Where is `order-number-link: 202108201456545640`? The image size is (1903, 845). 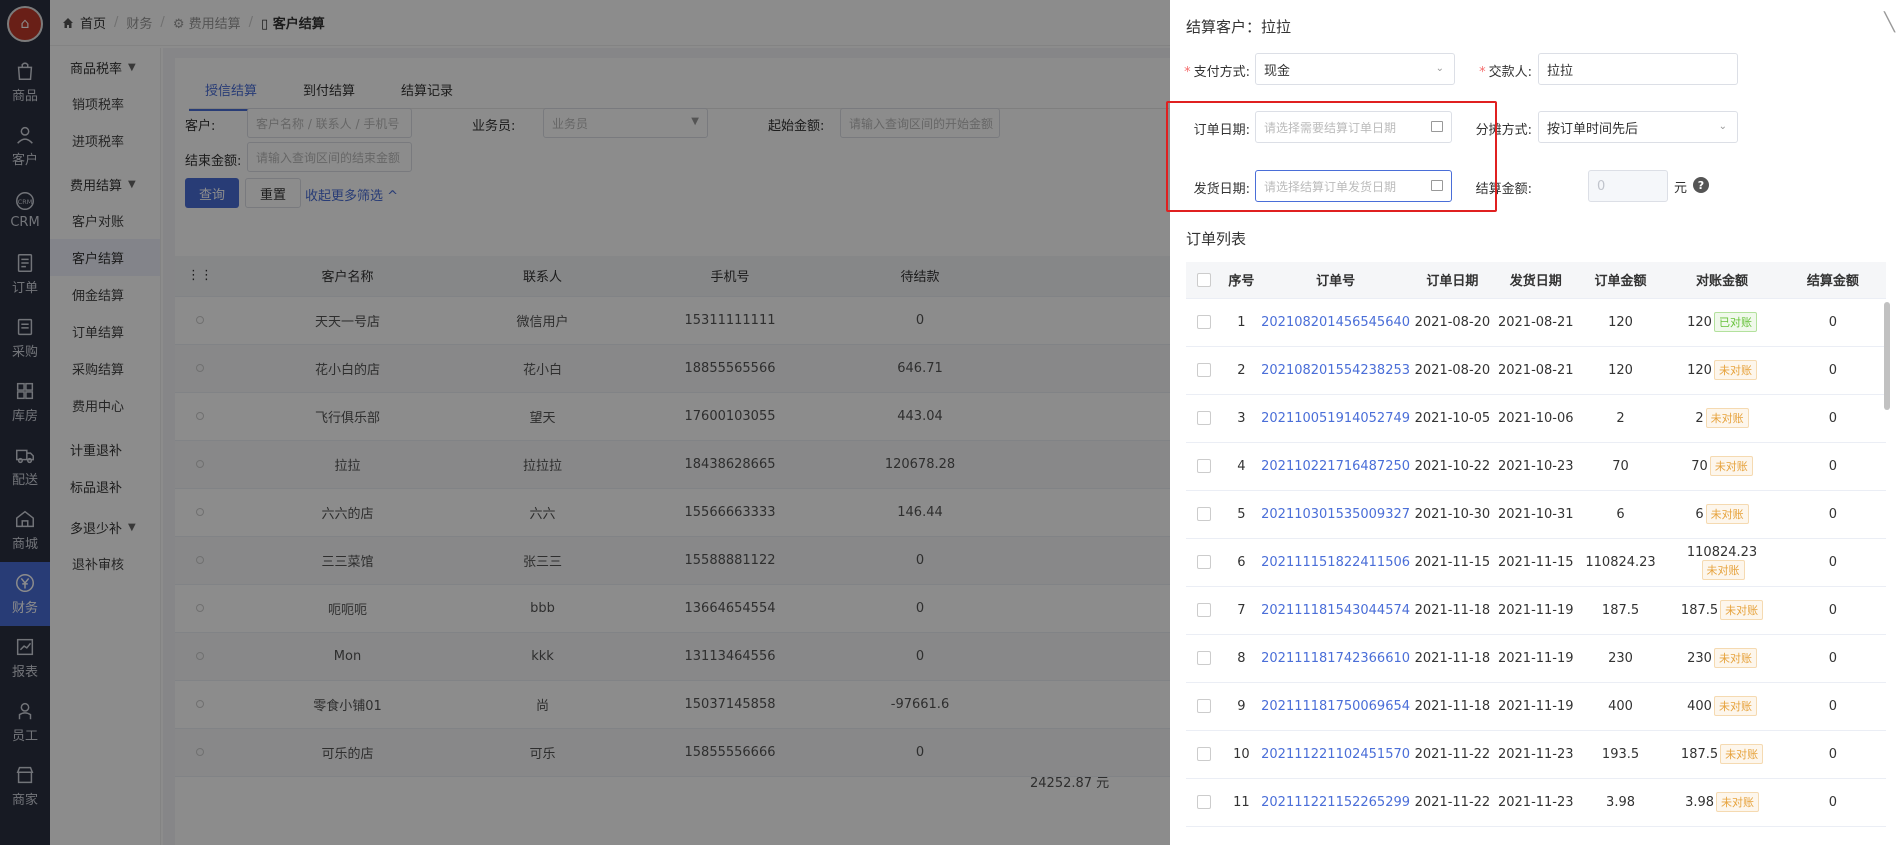 order-number-link: 202108201456545640 is located at coordinates (1336, 322).